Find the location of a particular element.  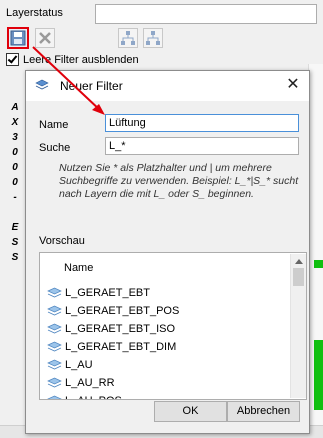

list-item: L_GERAET_EBT_POS is located at coordinates (165, 311).